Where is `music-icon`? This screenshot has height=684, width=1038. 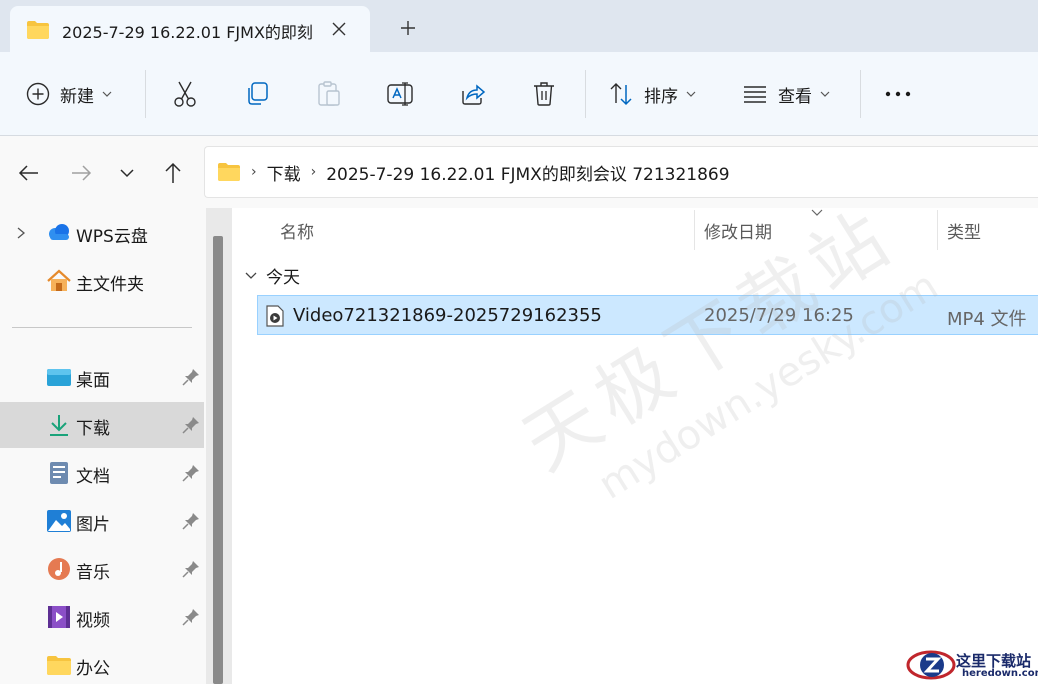 music-icon is located at coordinates (59, 569).